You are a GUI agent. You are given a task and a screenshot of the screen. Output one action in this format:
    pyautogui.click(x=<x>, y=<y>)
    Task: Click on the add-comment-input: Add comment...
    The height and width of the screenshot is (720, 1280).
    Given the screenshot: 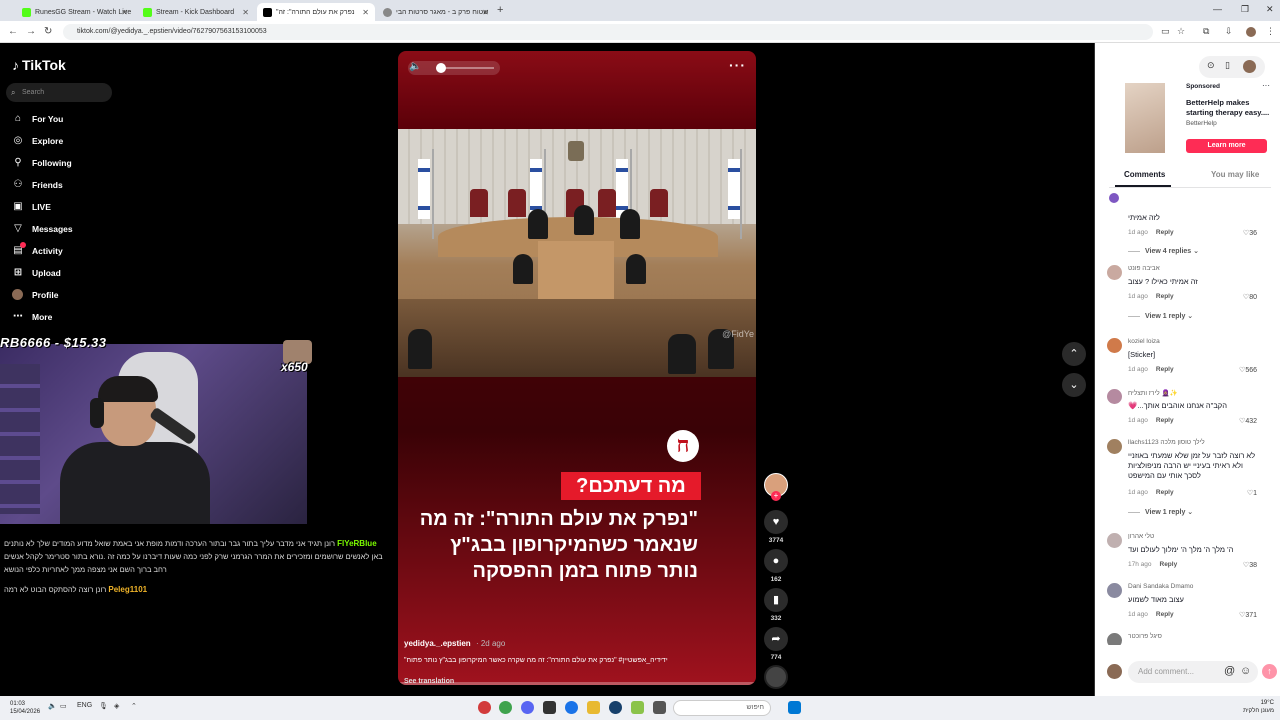 What is the action you would take?
    pyautogui.click(x=1193, y=672)
    